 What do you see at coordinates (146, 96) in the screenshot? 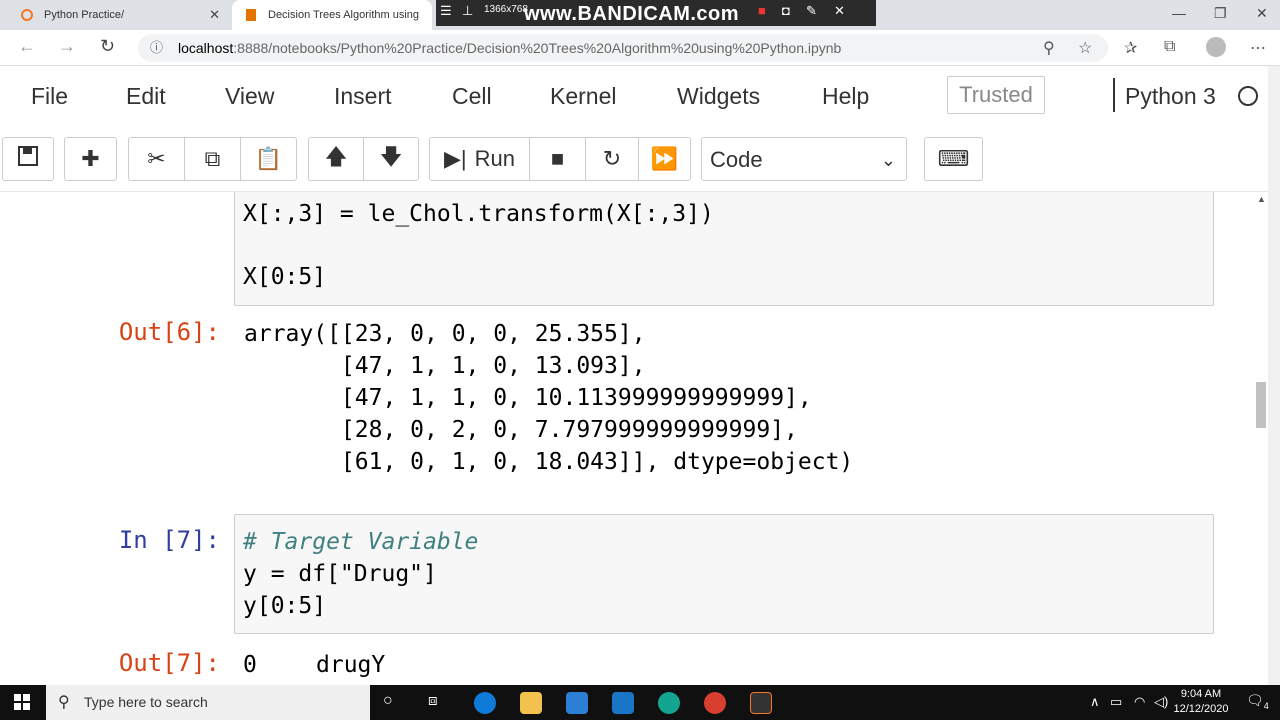
I see `menu-edit: Edit` at bounding box center [146, 96].